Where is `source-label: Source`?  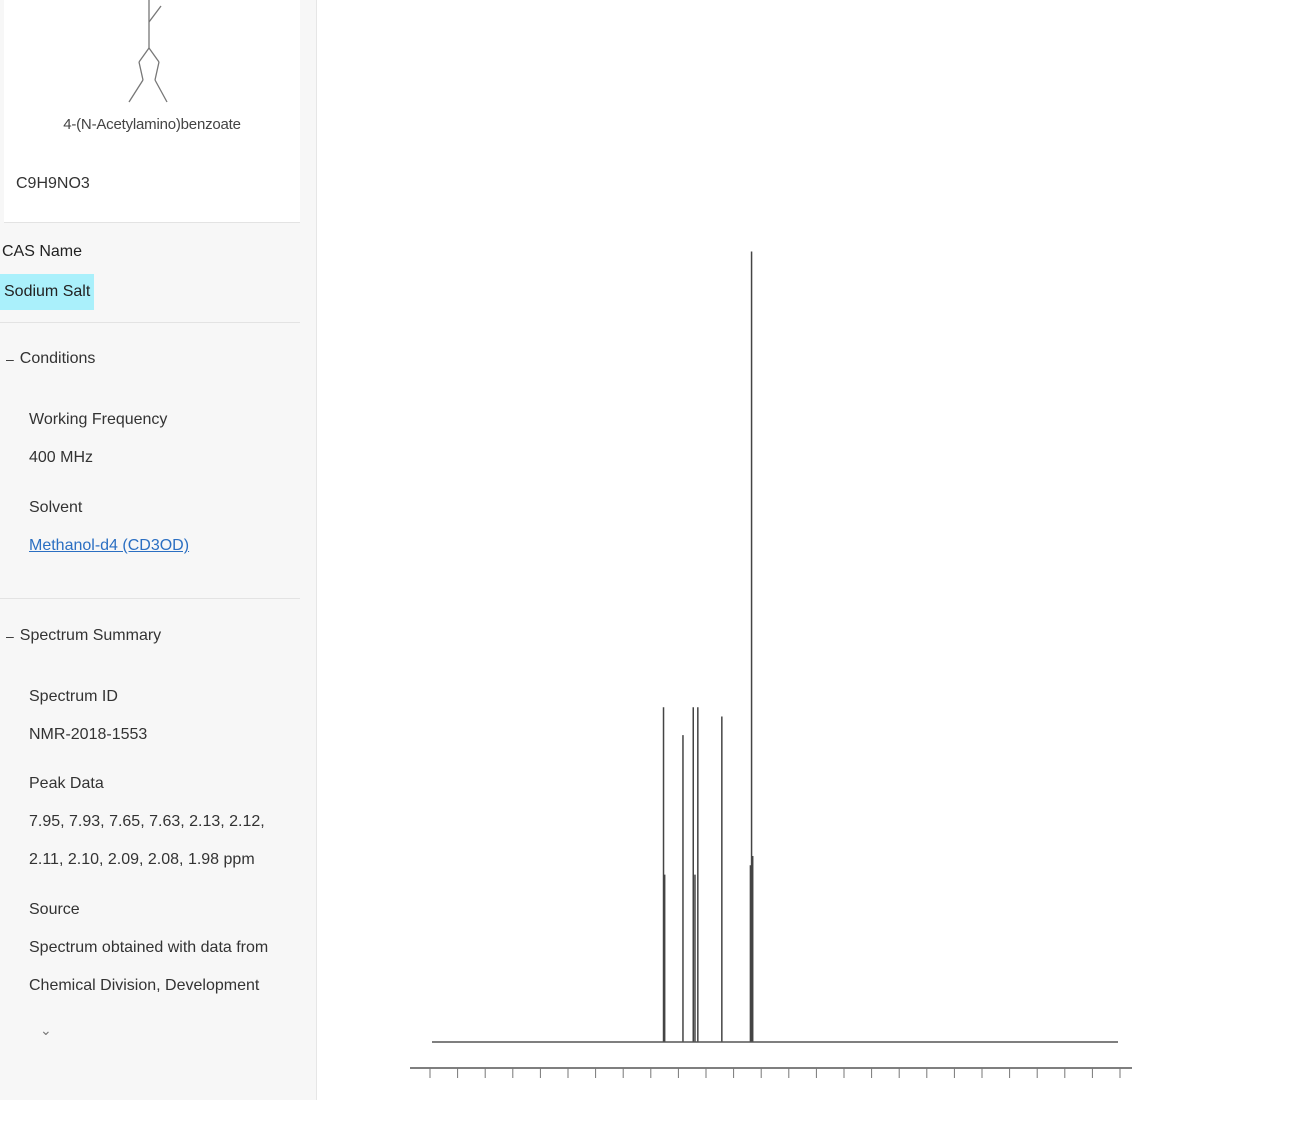 source-label: Source is located at coordinates (54, 909).